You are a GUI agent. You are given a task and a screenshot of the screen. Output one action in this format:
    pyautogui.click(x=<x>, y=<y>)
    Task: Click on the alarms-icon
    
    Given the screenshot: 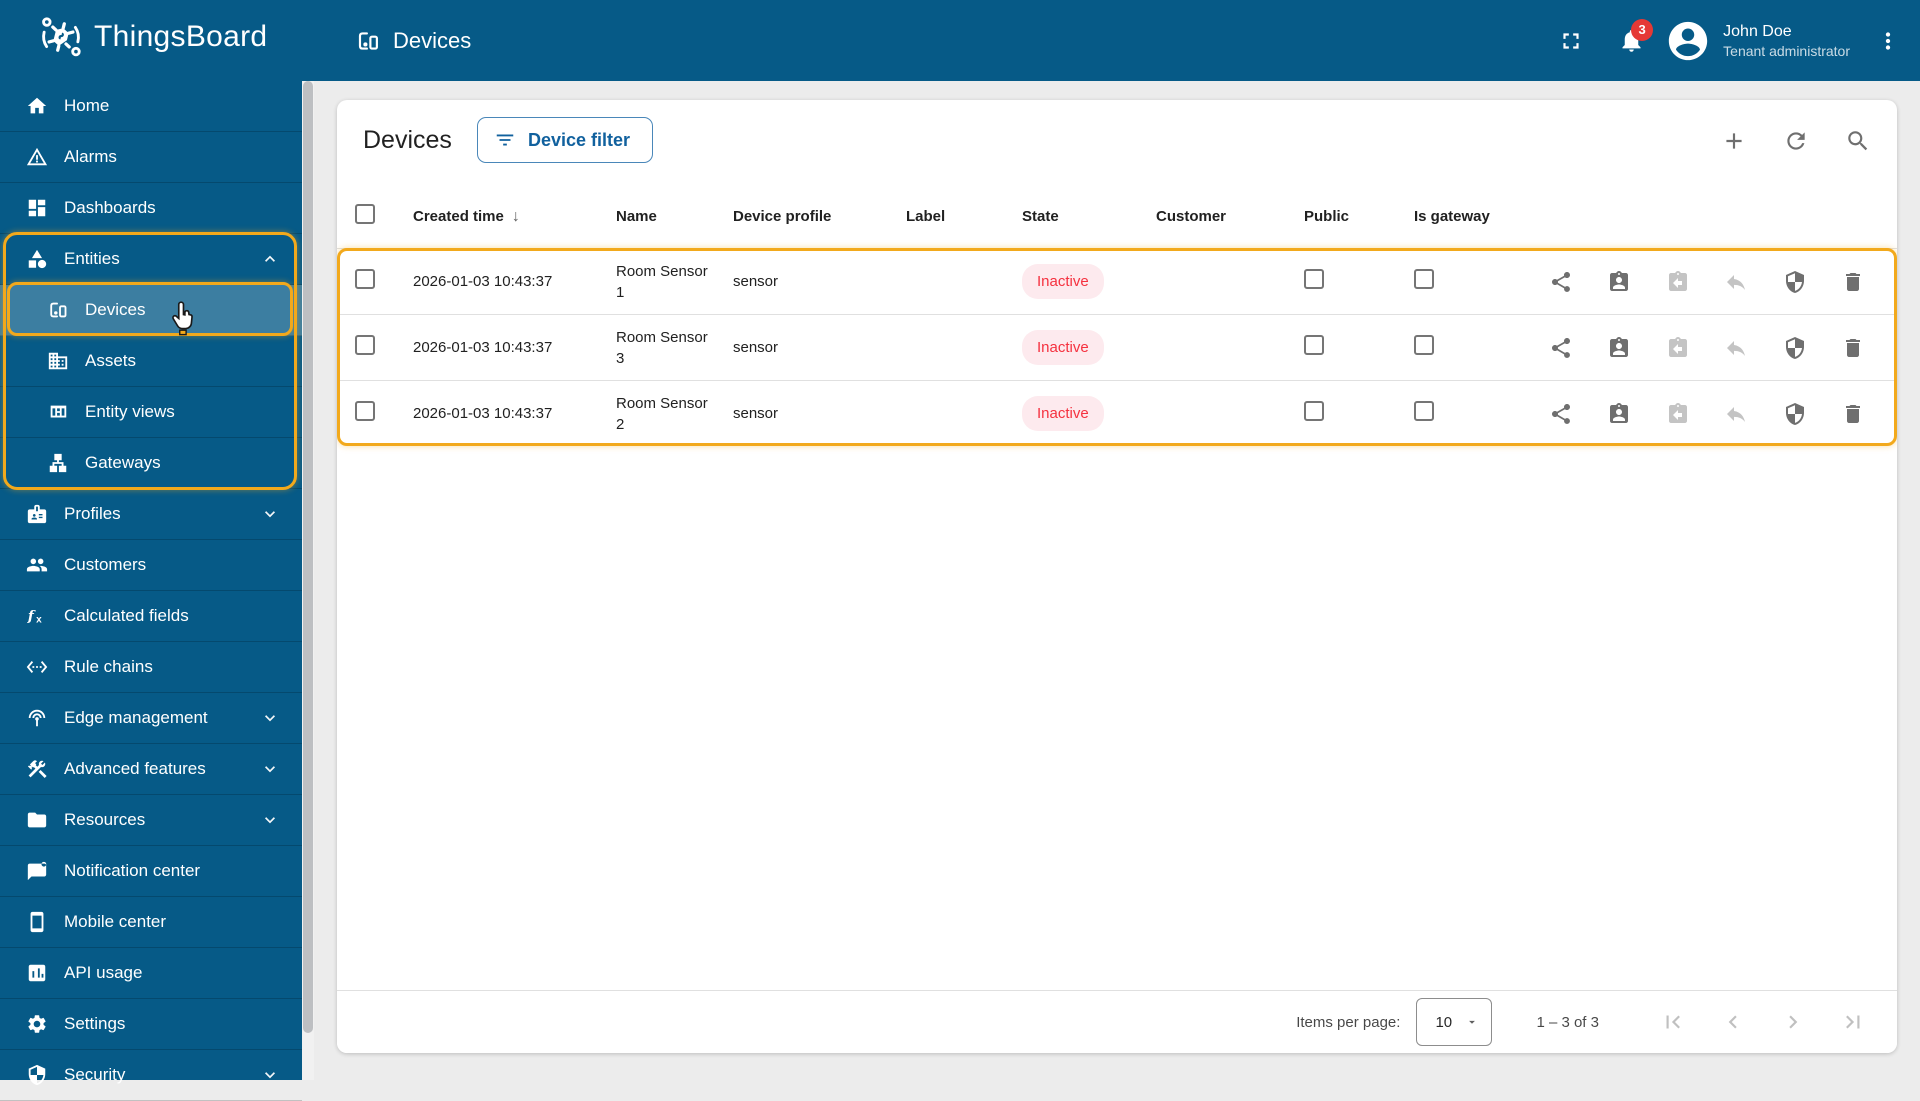 What is the action you would take?
    pyautogui.click(x=37, y=157)
    